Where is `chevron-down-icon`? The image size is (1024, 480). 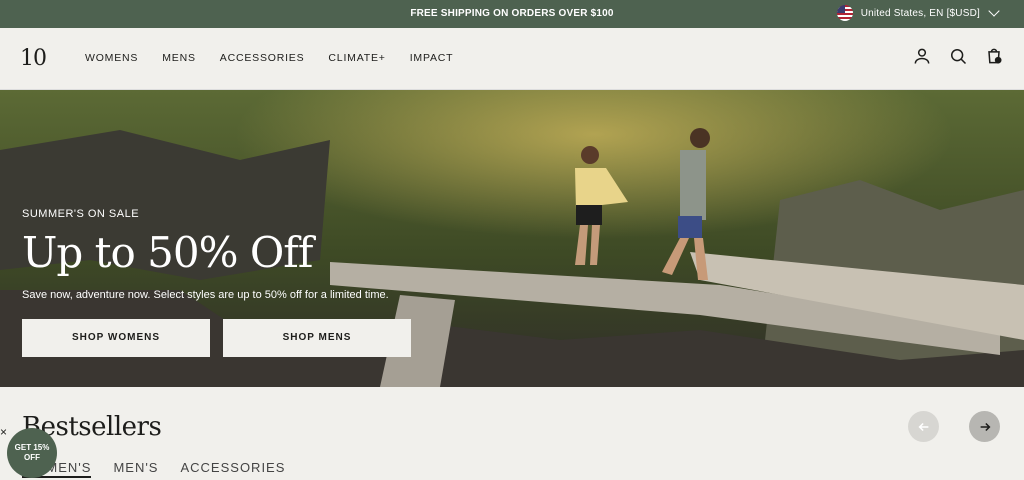 chevron-down-icon is located at coordinates (994, 11).